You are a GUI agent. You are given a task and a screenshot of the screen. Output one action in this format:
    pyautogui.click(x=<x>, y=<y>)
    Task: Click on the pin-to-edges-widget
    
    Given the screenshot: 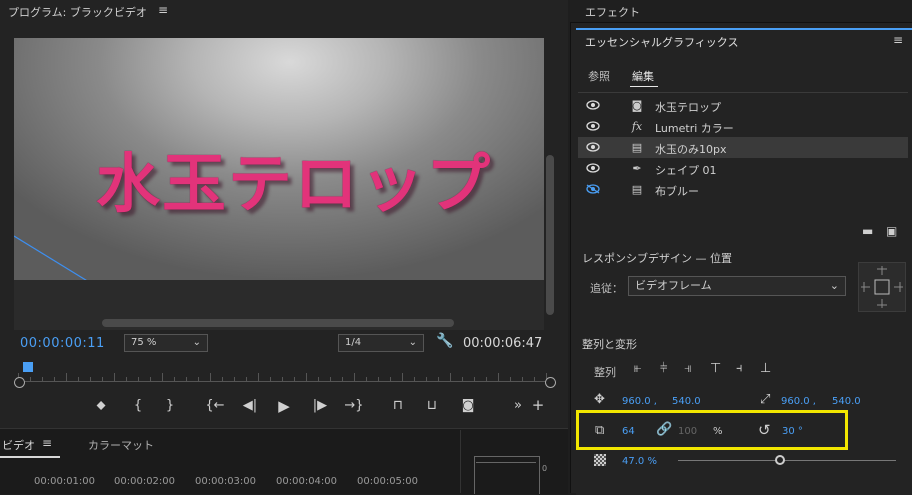 What is the action you would take?
    pyautogui.click(x=882, y=287)
    